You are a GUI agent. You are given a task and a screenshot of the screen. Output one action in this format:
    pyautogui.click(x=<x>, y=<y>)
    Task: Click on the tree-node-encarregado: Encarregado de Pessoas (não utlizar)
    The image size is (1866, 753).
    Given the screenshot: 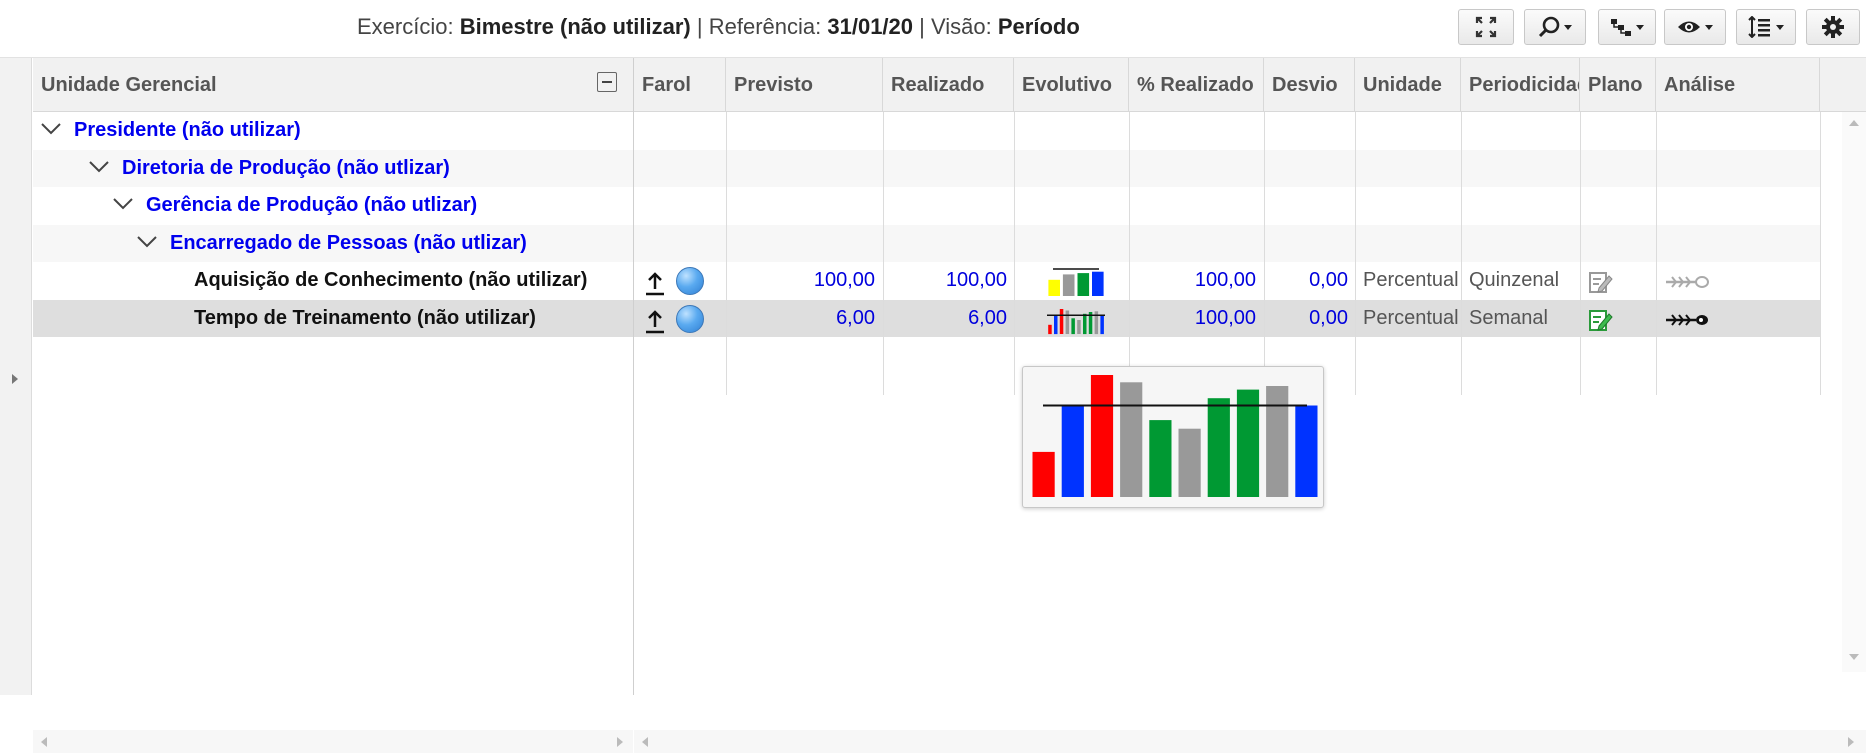 What is the action you would take?
    pyautogui.click(x=348, y=243)
    